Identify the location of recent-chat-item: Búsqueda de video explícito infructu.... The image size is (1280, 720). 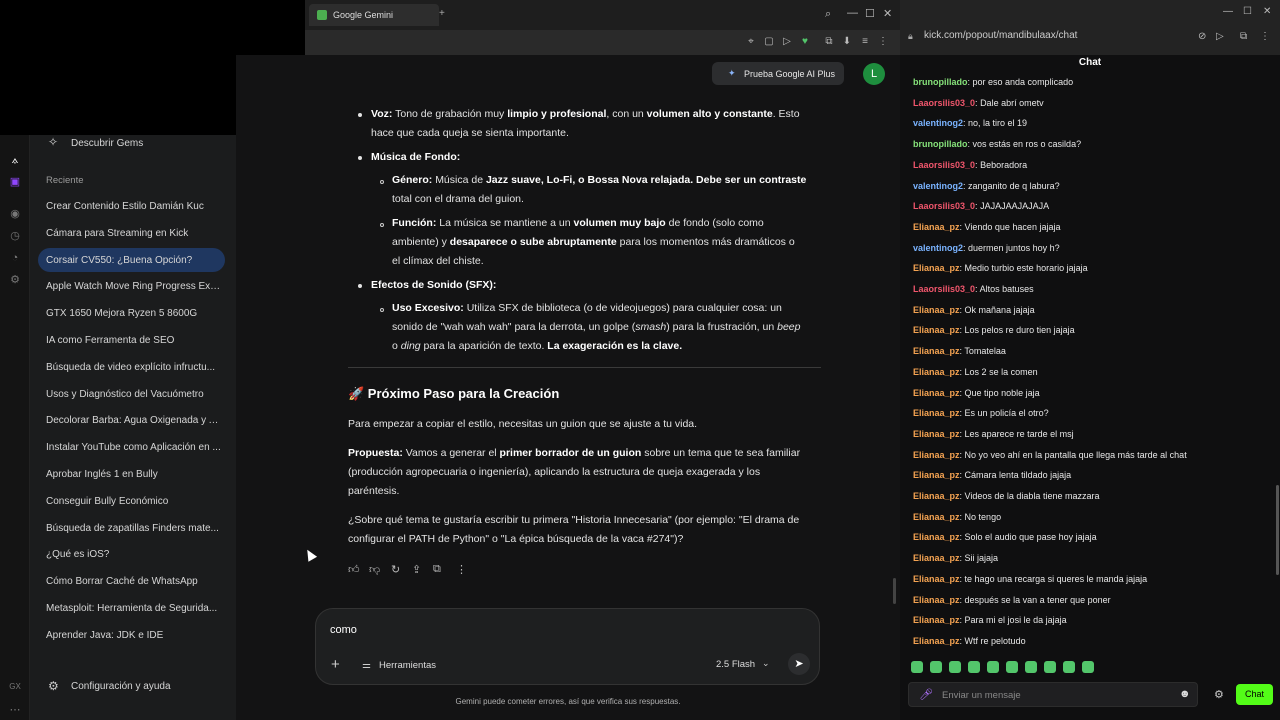
(134, 367).